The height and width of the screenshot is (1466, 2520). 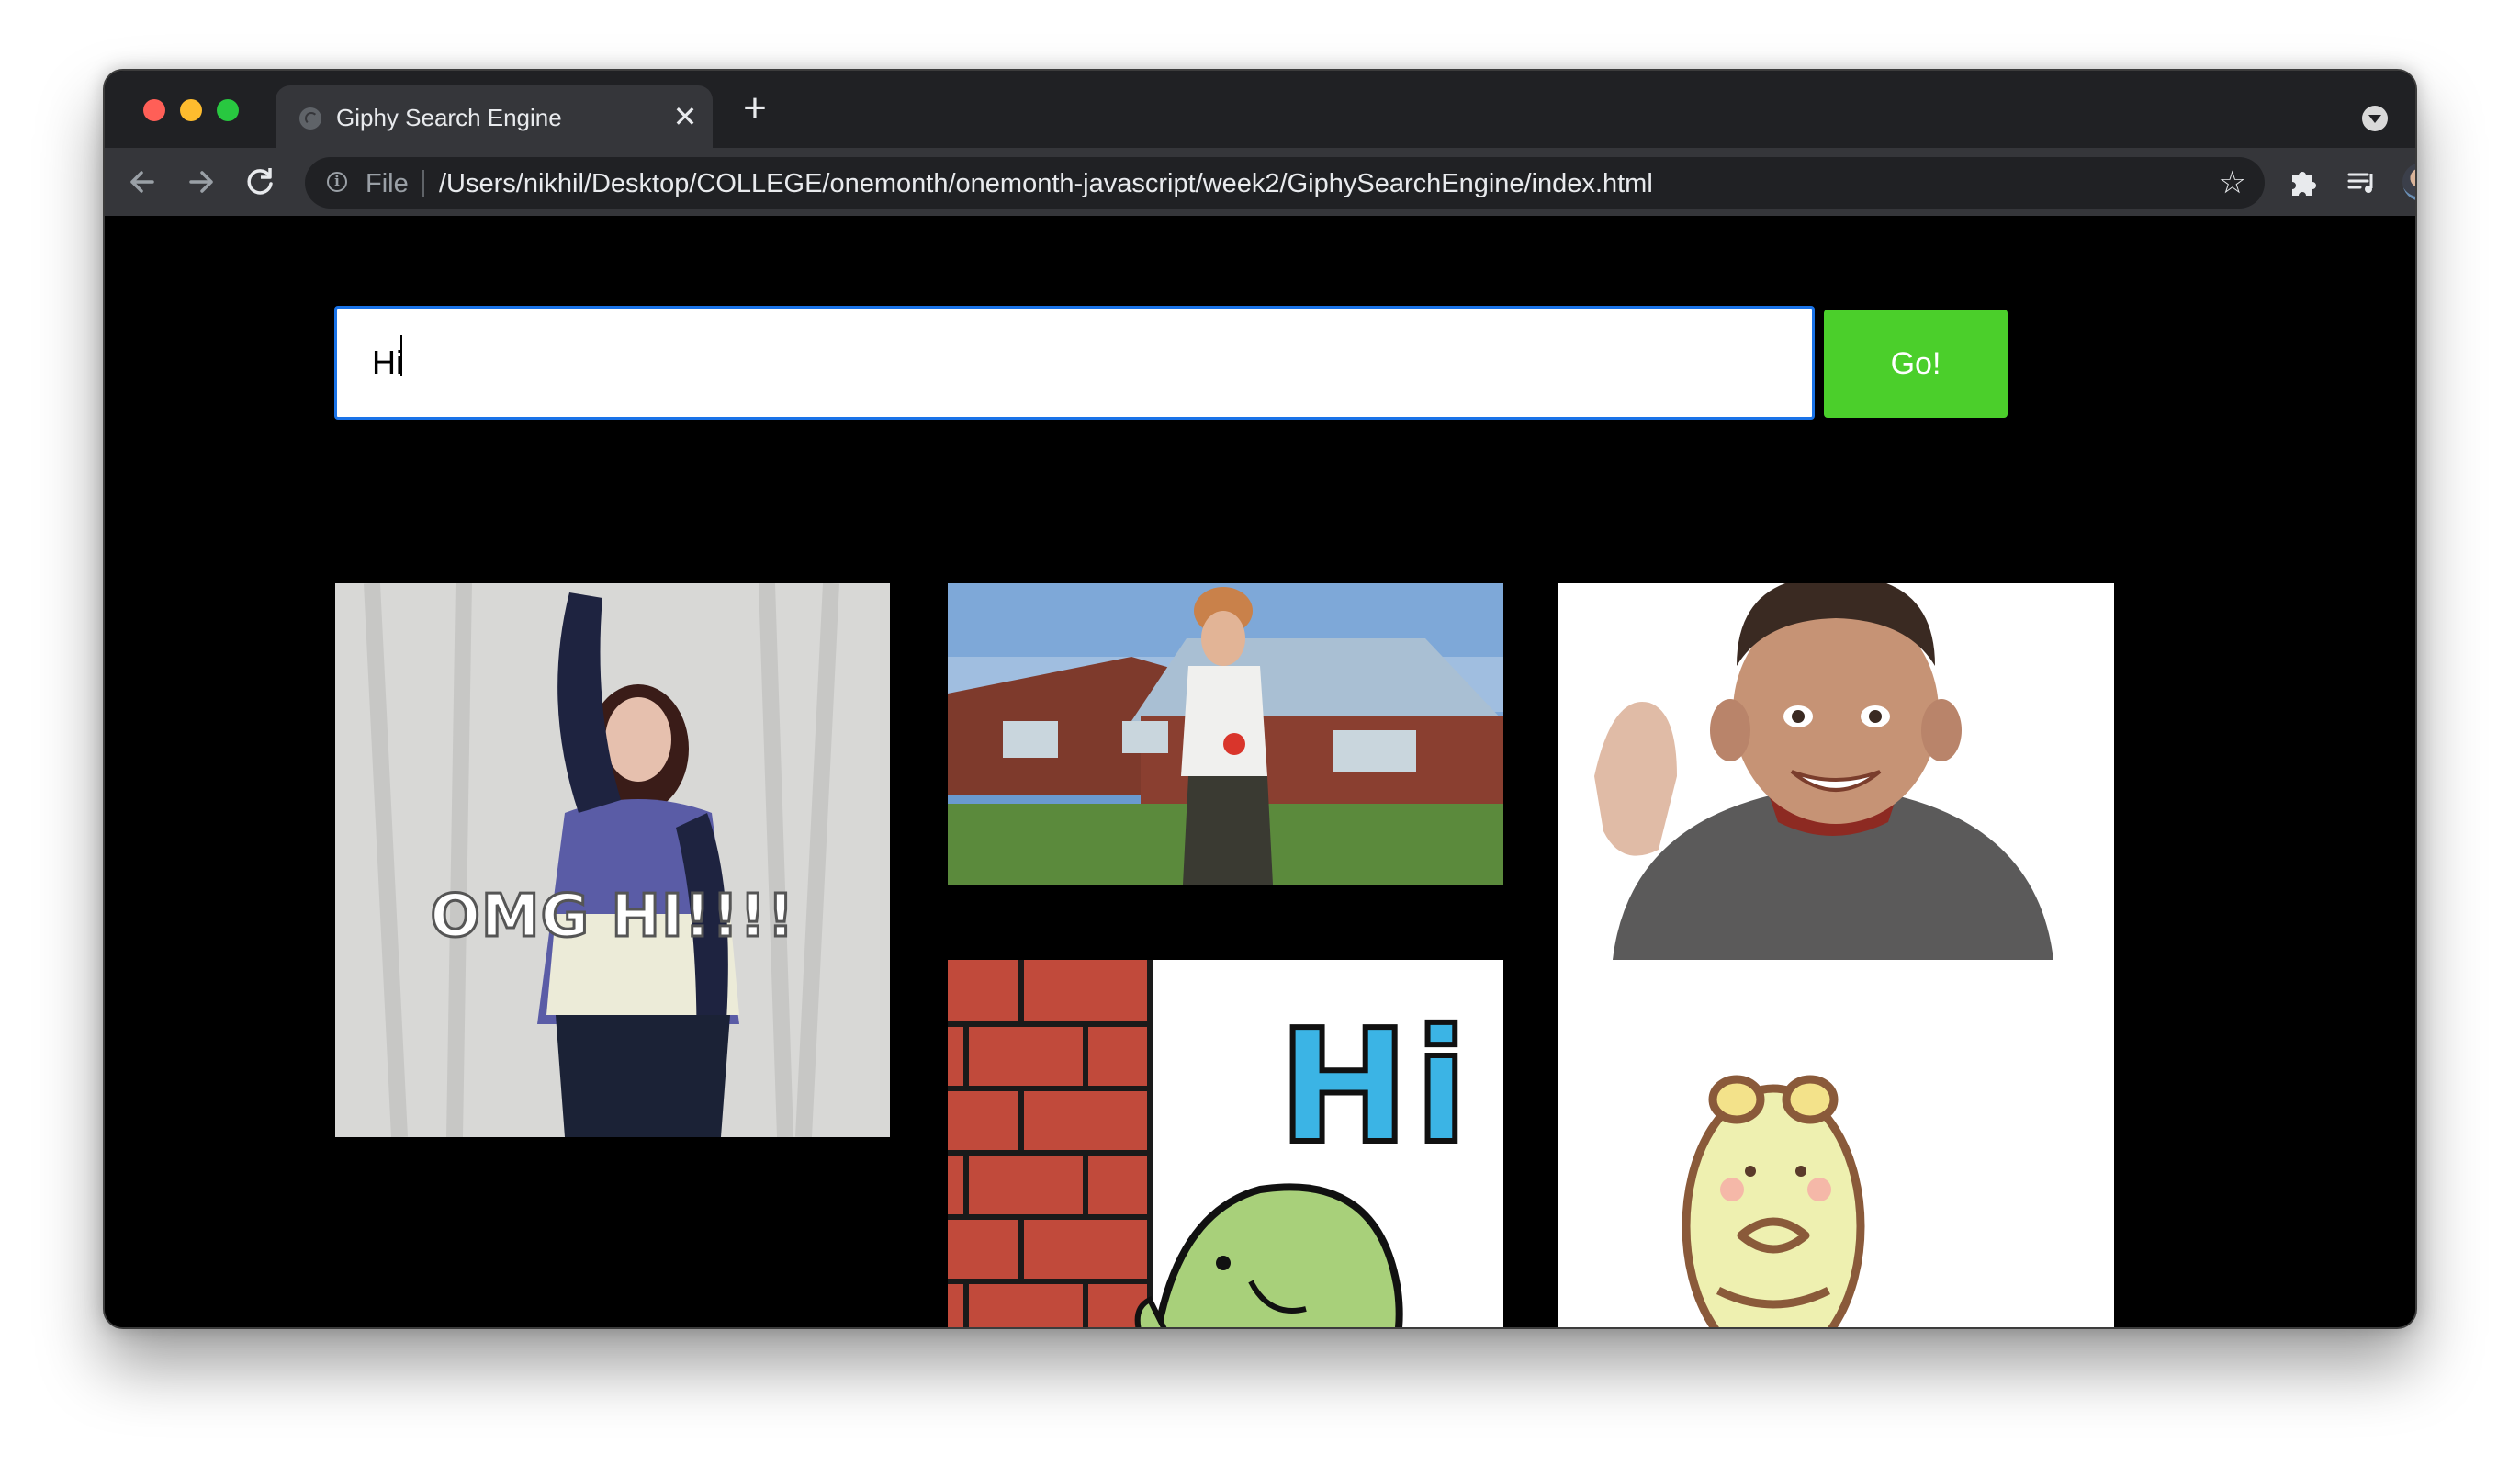 I want to click on puzzle-icon, so click(x=2302, y=182).